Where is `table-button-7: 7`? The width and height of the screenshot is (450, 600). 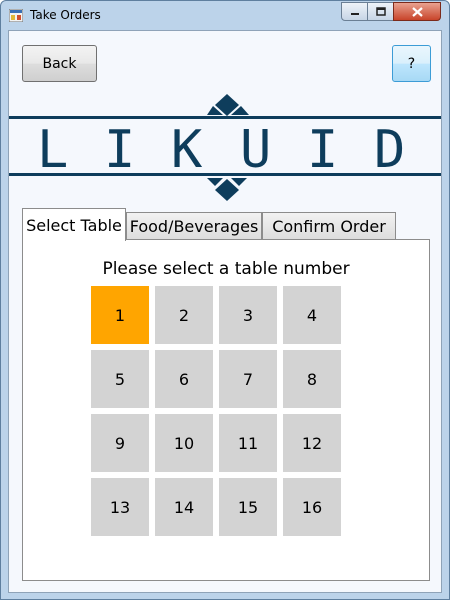
table-button-7: 7 is located at coordinates (248, 379).